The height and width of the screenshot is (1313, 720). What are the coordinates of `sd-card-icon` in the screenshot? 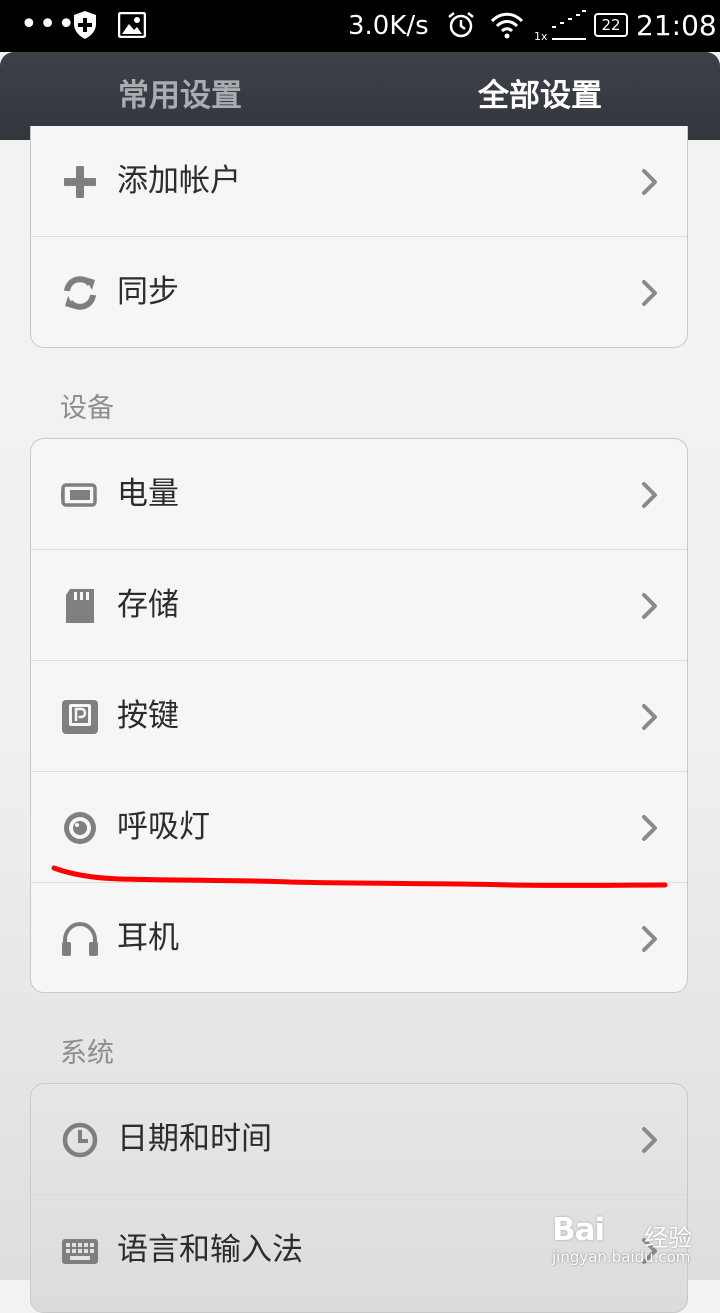 It's located at (80, 606).